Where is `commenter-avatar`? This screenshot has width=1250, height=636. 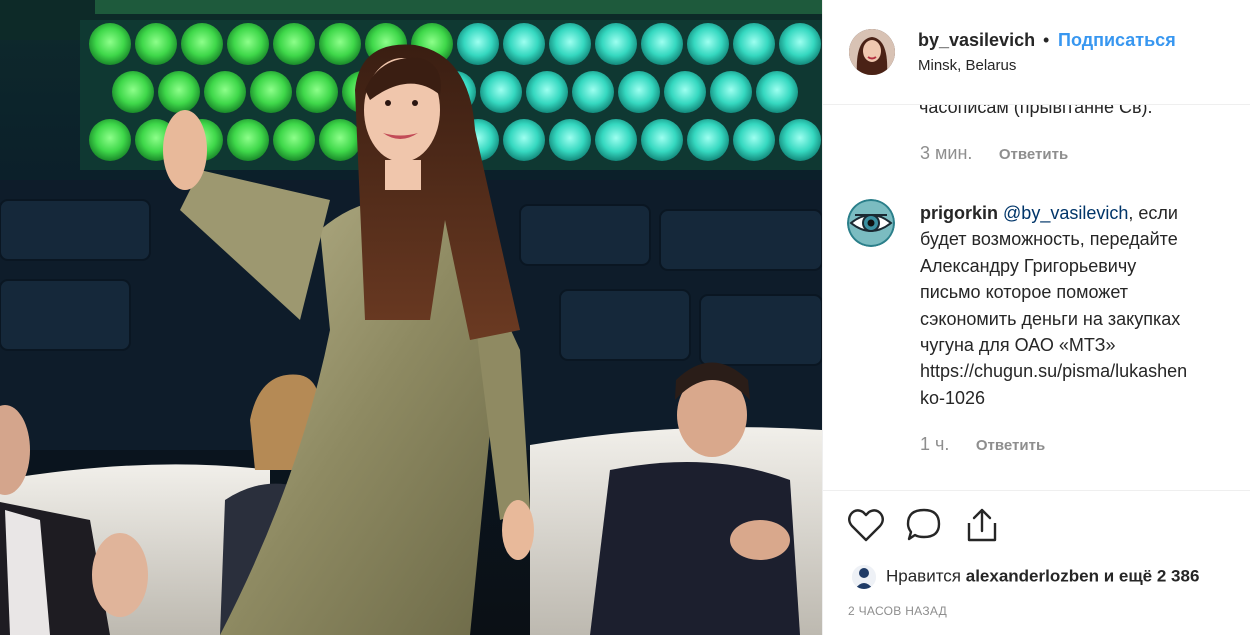
commenter-avatar is located at coordinates (871, 223).